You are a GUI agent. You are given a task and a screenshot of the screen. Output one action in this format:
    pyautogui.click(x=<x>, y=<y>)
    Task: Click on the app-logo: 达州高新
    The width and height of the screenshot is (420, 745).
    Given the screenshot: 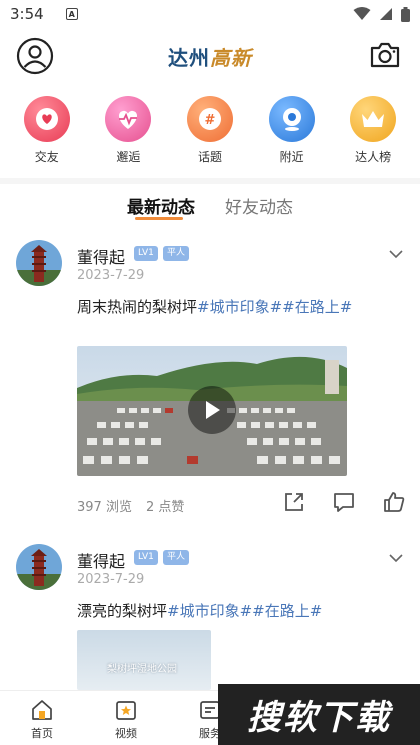 What is the action you would take?
    pyautogui.click(x=210, y=56)
    